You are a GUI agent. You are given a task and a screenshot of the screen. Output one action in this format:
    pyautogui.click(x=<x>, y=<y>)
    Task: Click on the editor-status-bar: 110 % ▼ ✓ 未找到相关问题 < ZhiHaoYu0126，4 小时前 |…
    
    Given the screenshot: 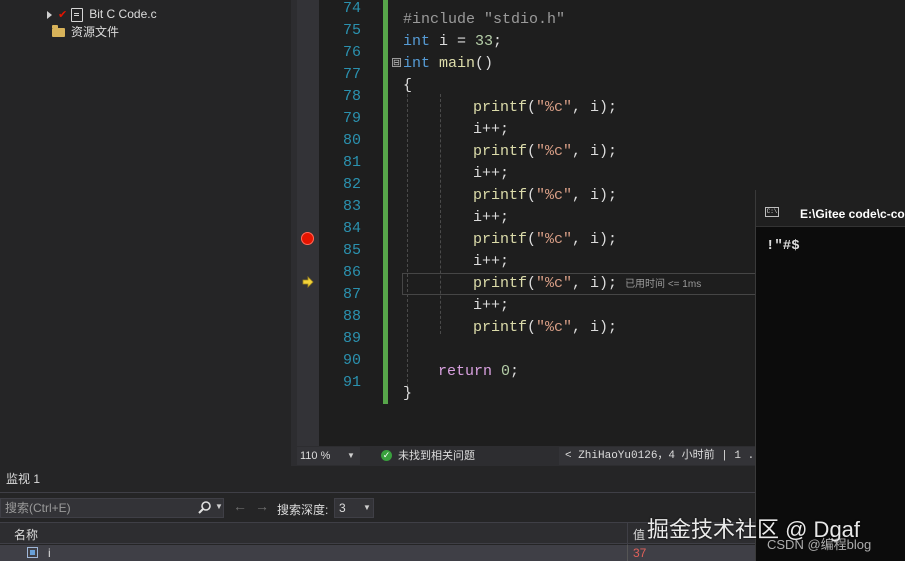 What is the action you would take?
    pyautogui.click(x=529, y=456)
    